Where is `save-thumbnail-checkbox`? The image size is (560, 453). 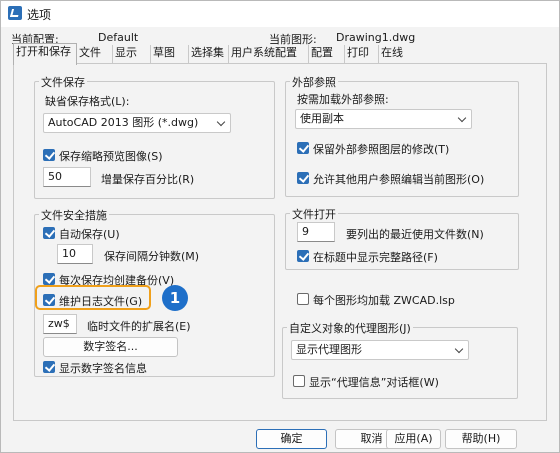
save-thumbnail-checkbox is located at coordinates (49, 155).